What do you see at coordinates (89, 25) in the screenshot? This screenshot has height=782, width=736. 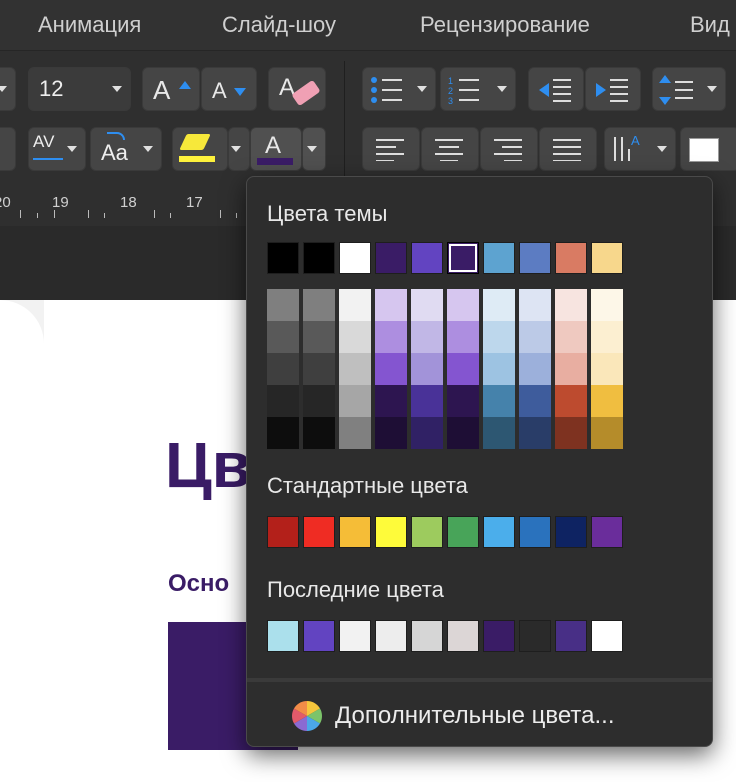 I see `tab-animation: Анимация` at bounding box center [89, 25].